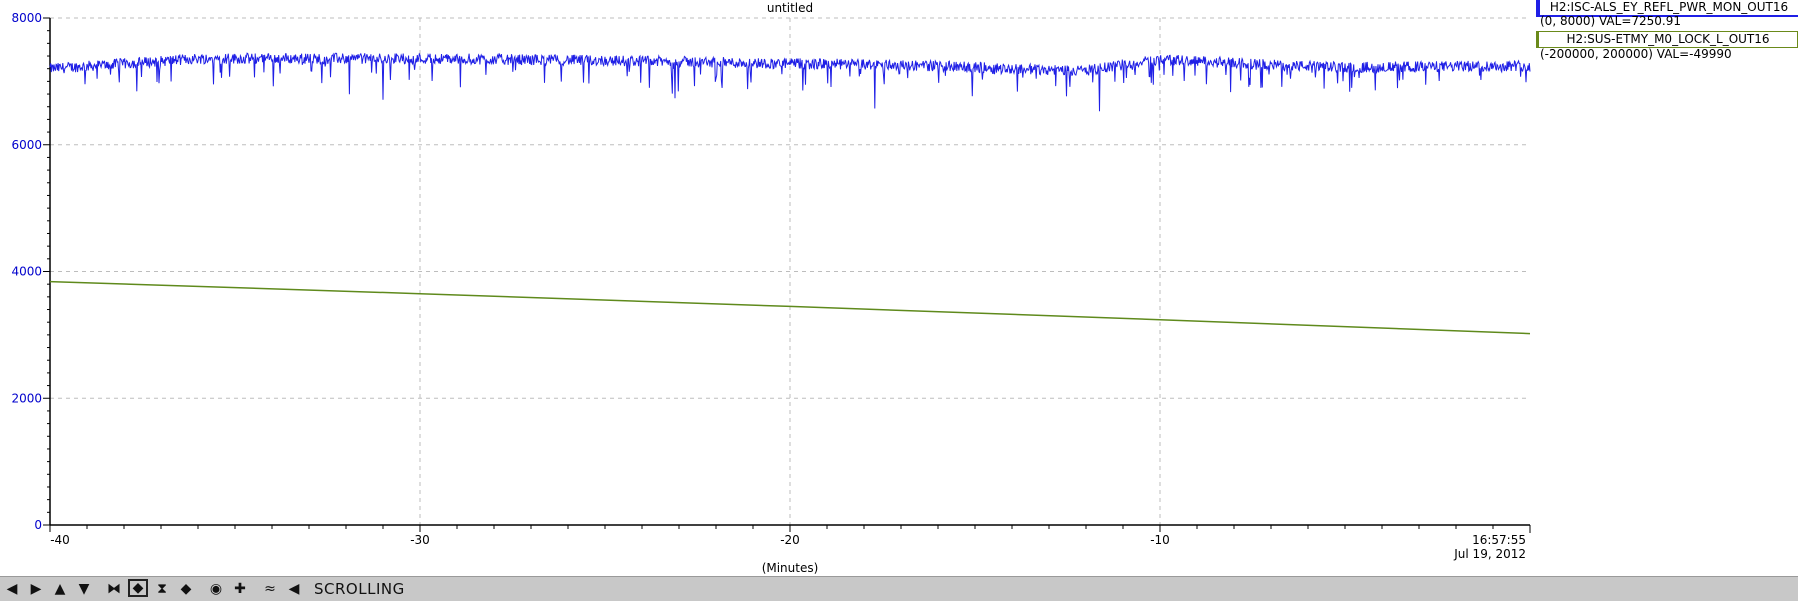 Image resolution: width=1798 pixels, height=601 pixels. I want to click on mode-status: SCROLLING, so click(359, 589).